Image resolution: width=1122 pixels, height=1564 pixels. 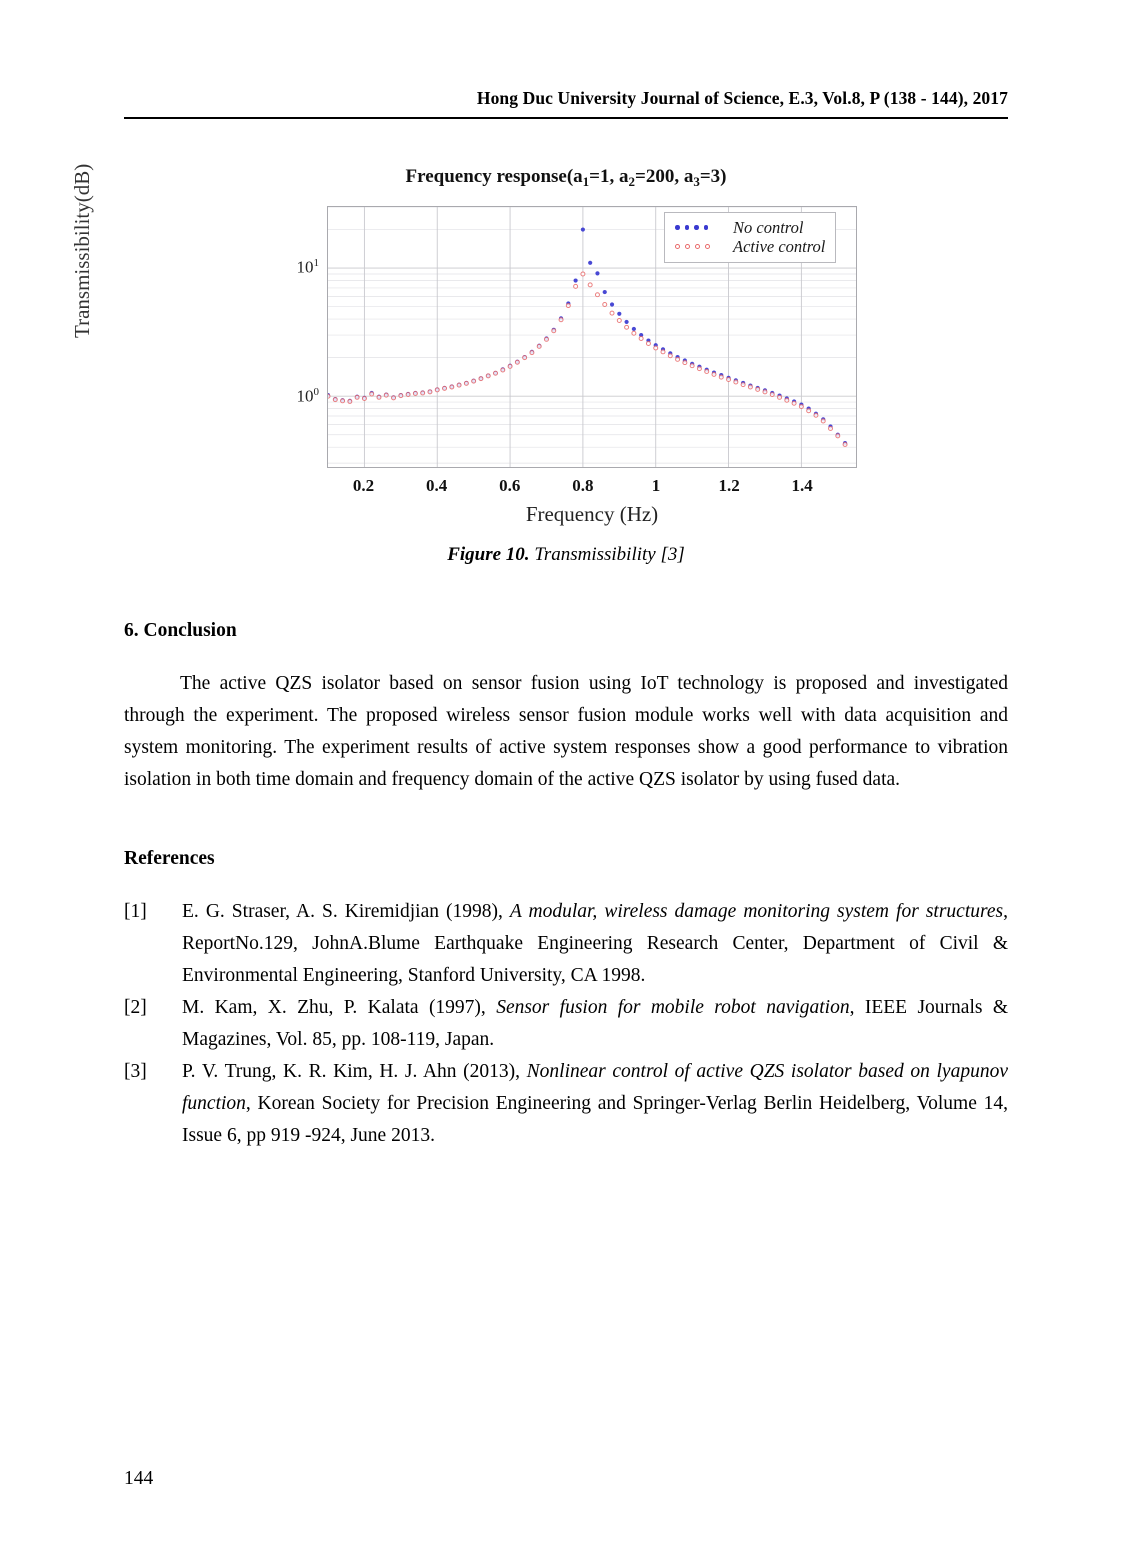 I want to click on references-heading: References, so click(x=169, y=858).